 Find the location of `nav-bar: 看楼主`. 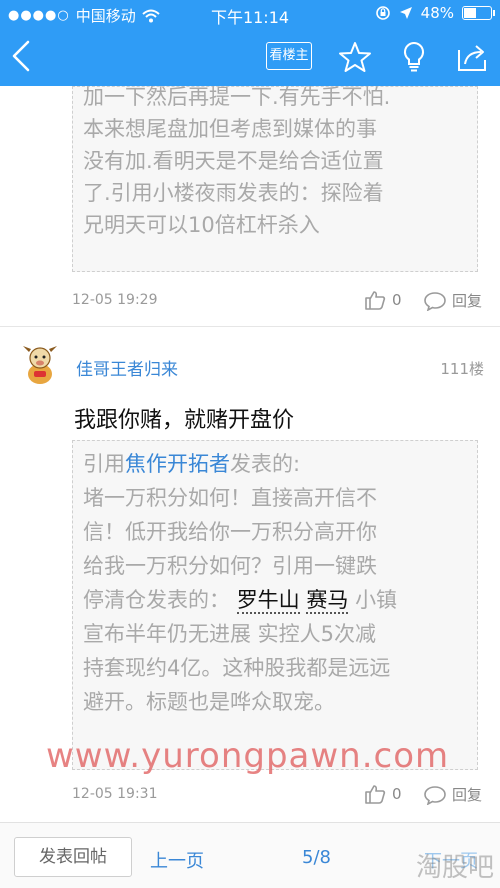

nav-bar: 看楼主 is located at coordinates (250, 57).